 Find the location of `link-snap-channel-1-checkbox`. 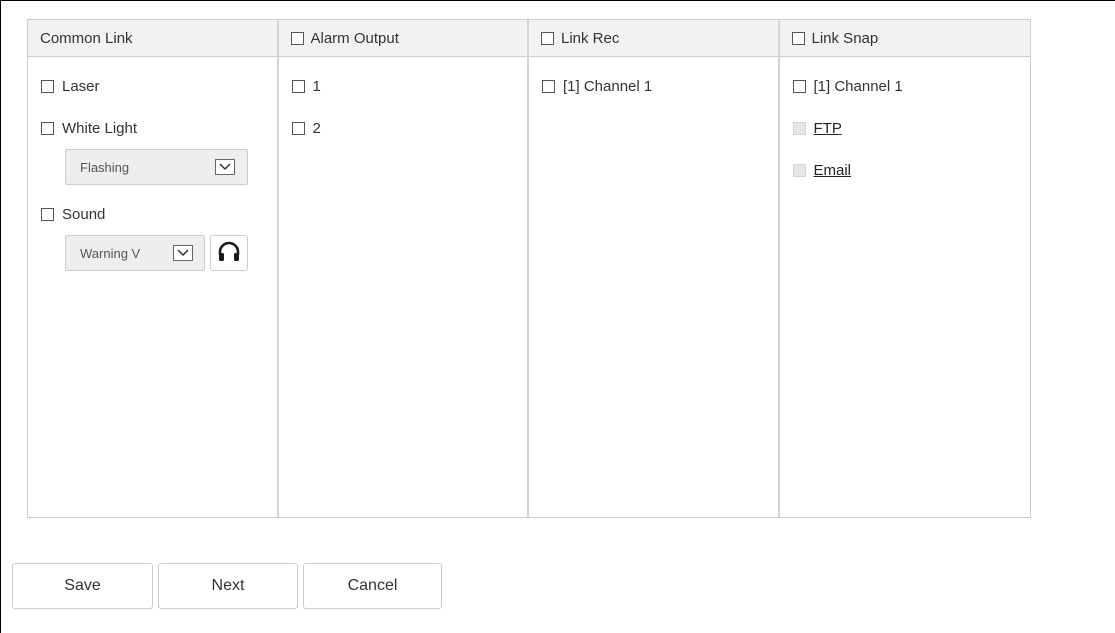

link-snap-channel-1-checkbox is located at coordinates (799, 86).